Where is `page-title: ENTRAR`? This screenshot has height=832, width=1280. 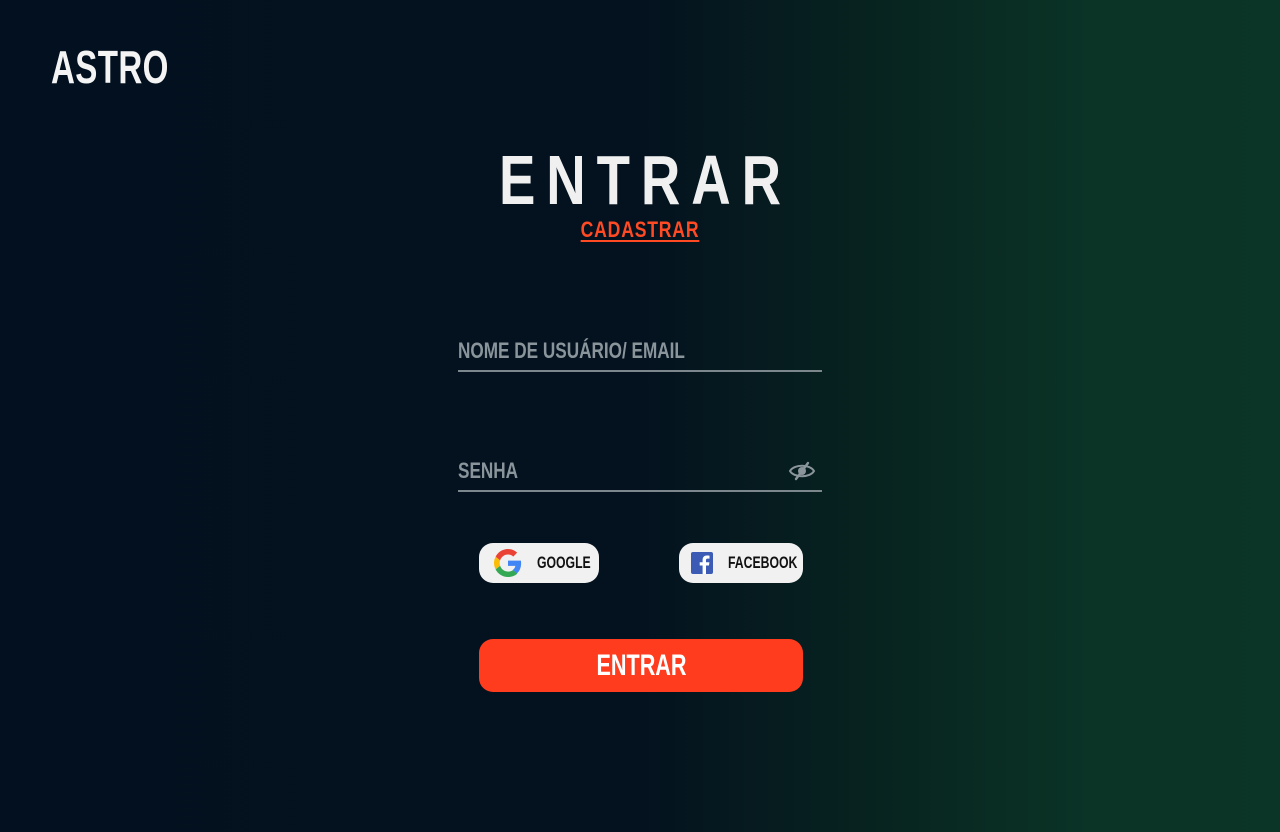
page-title: ENTRAR is located at coordinates (645, 180).